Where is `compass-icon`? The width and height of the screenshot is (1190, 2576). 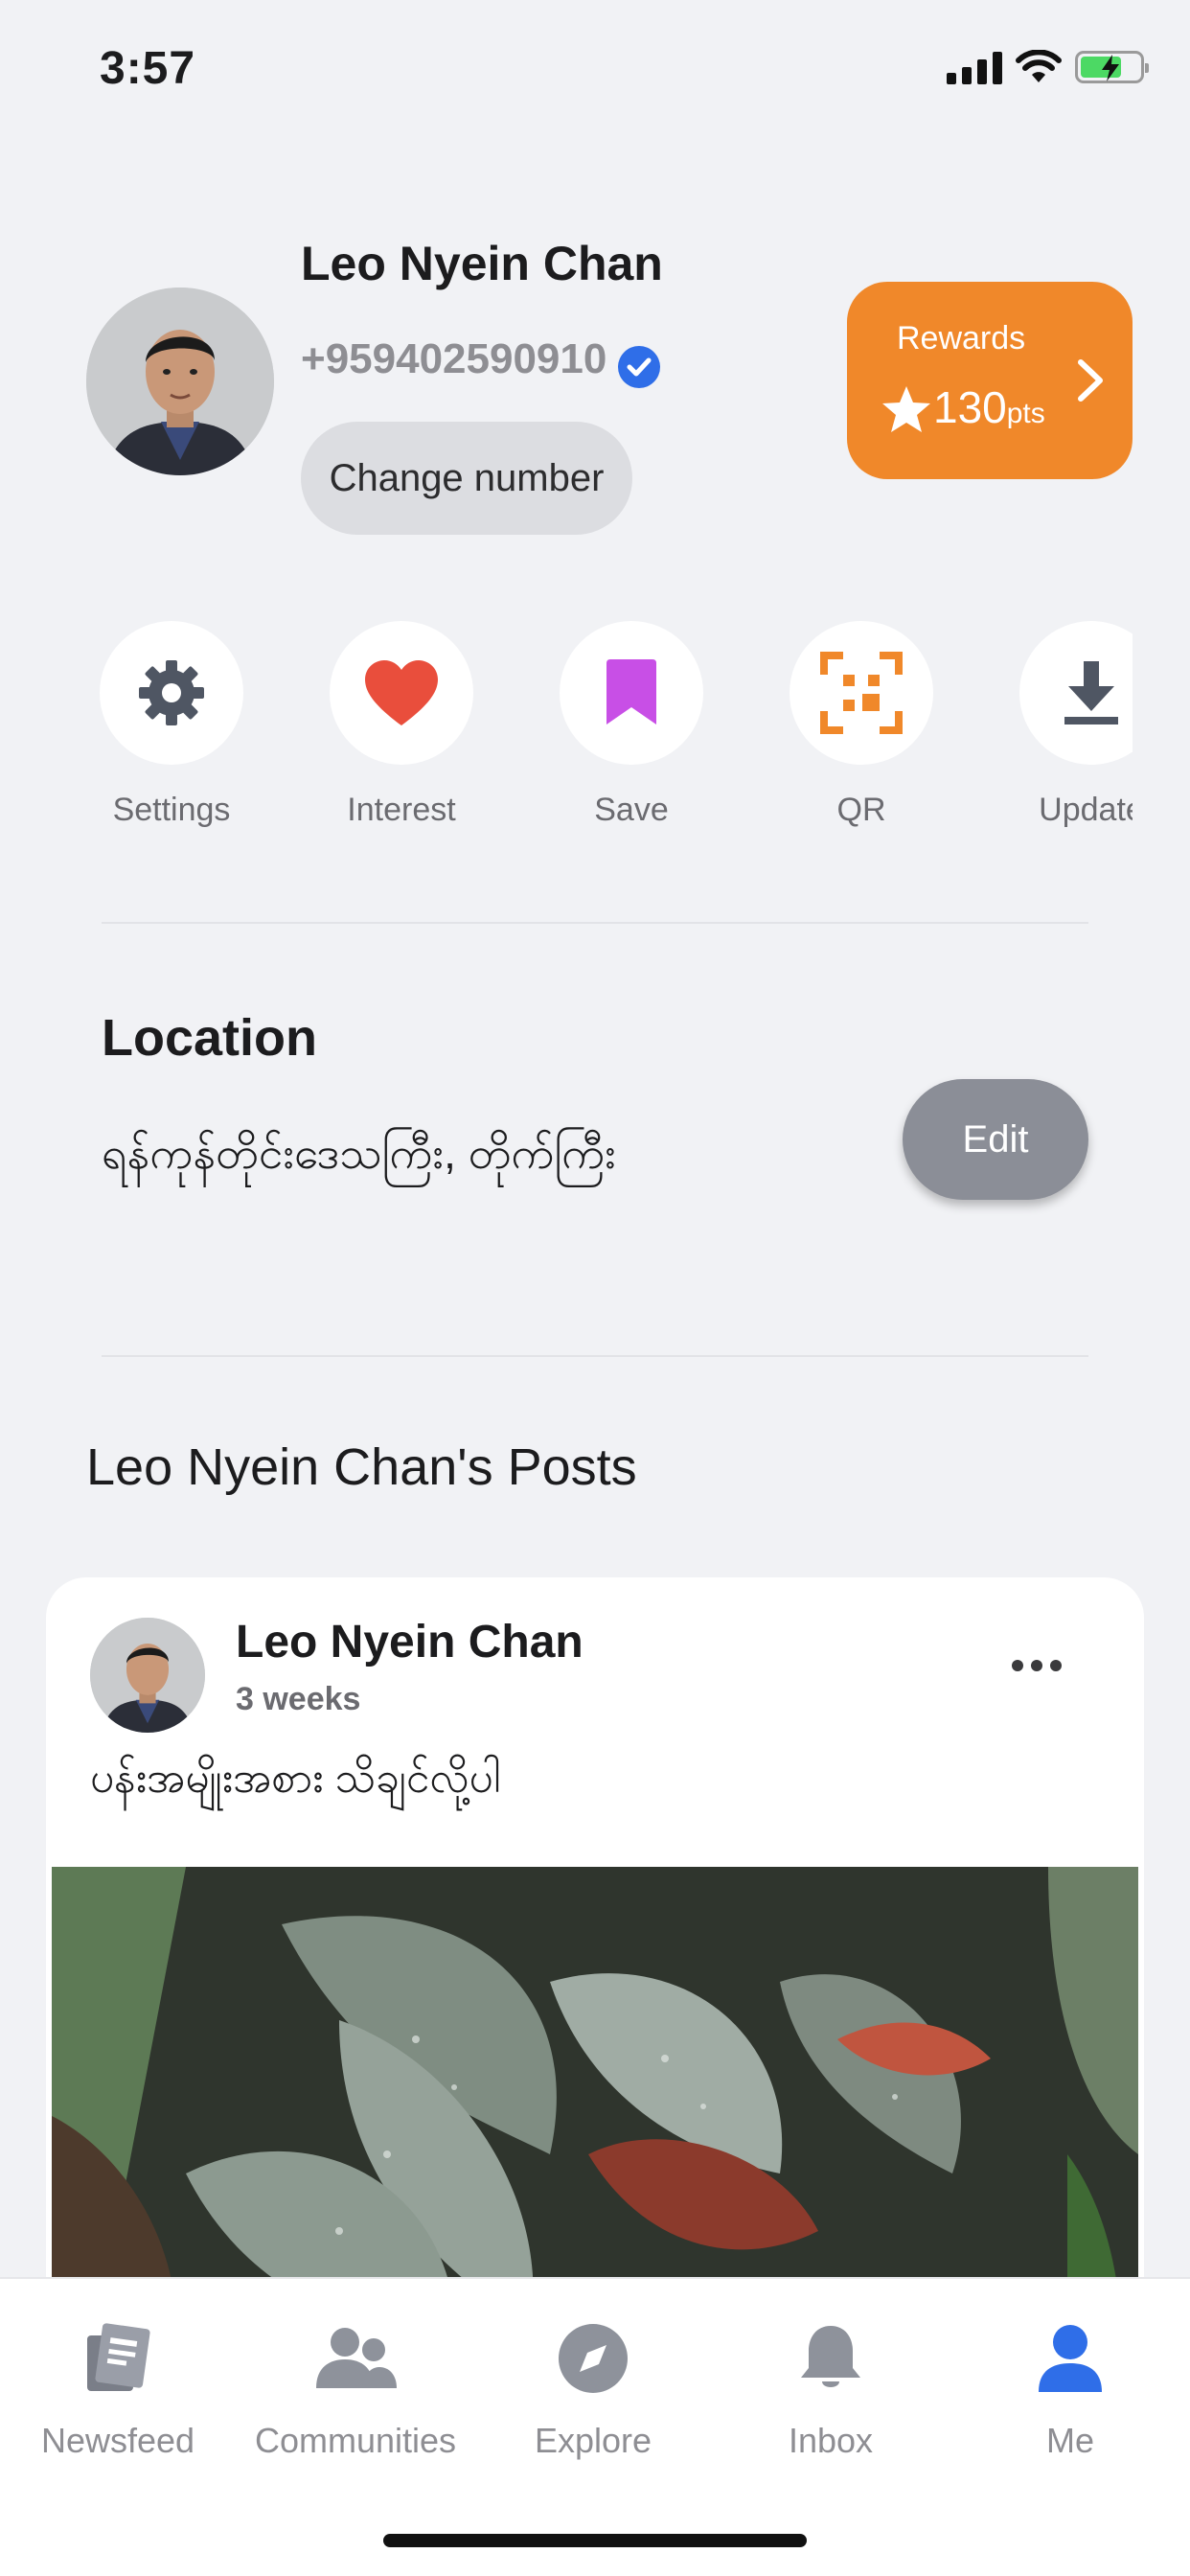 compass-icon is located at coordinates (593, 2358).